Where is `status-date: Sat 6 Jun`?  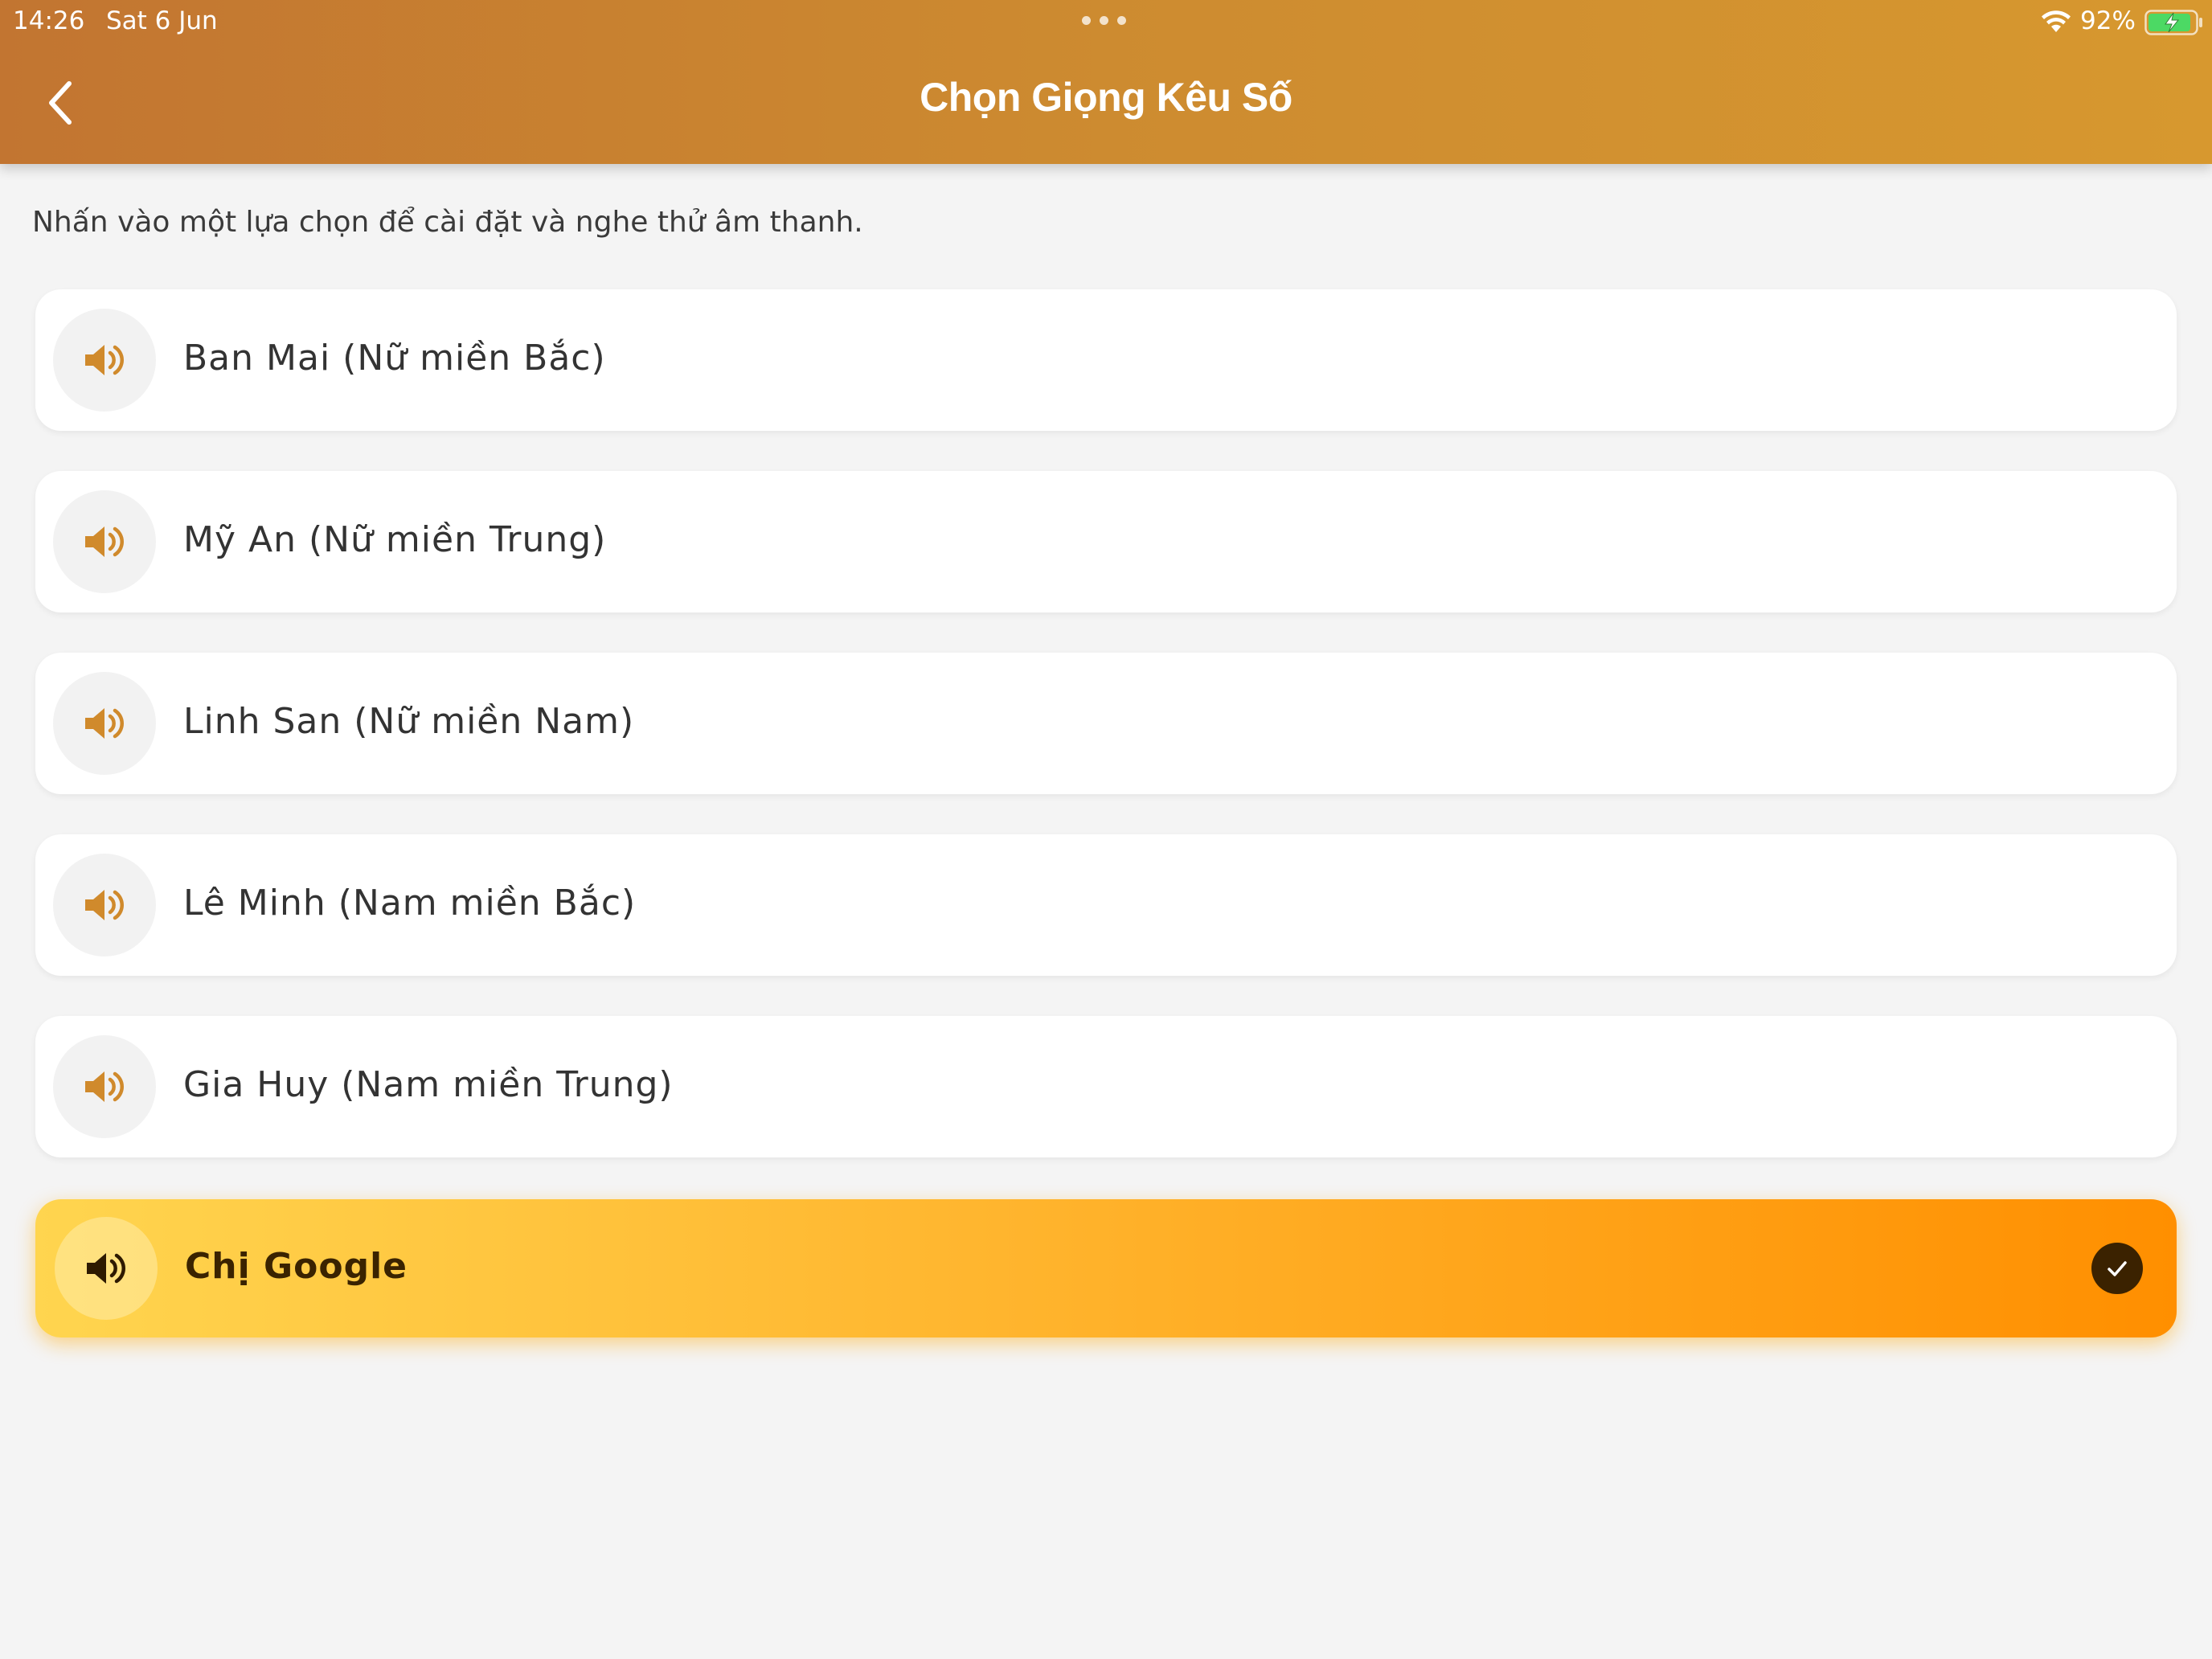
status-date: Sat 6 Jun is located at coordinates (162, 20).